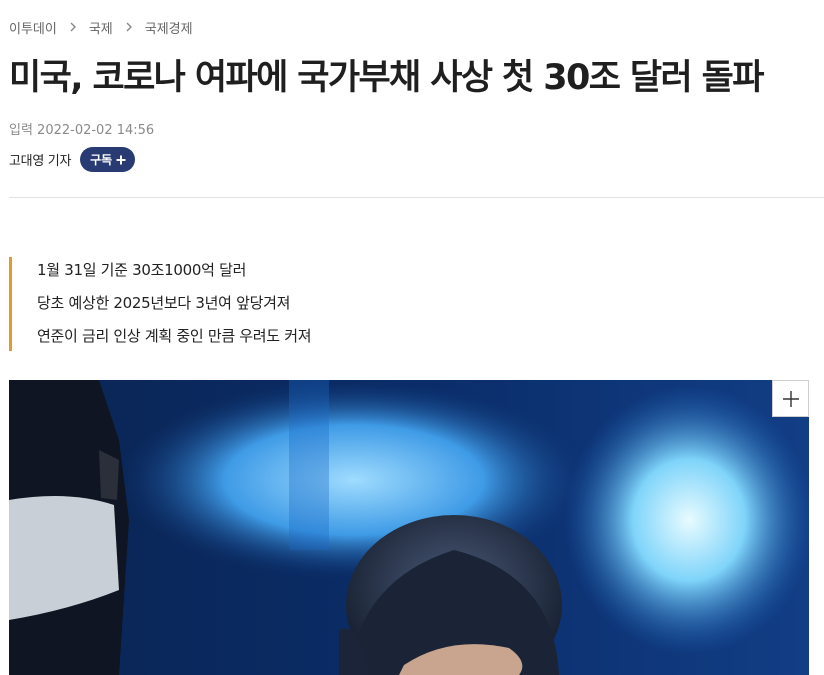  Describe the element at coordinates (101, 160) in the screenshot. I see `subscribe-label: 구독` at that location.